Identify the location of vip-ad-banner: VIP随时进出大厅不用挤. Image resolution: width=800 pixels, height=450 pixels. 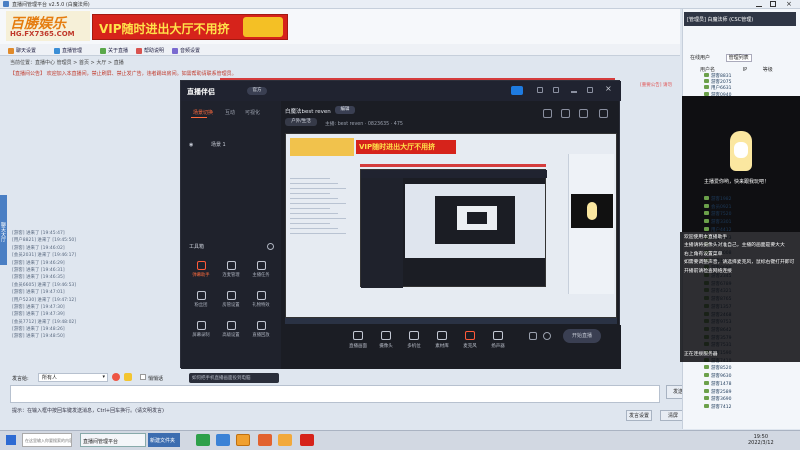
(190, 27).